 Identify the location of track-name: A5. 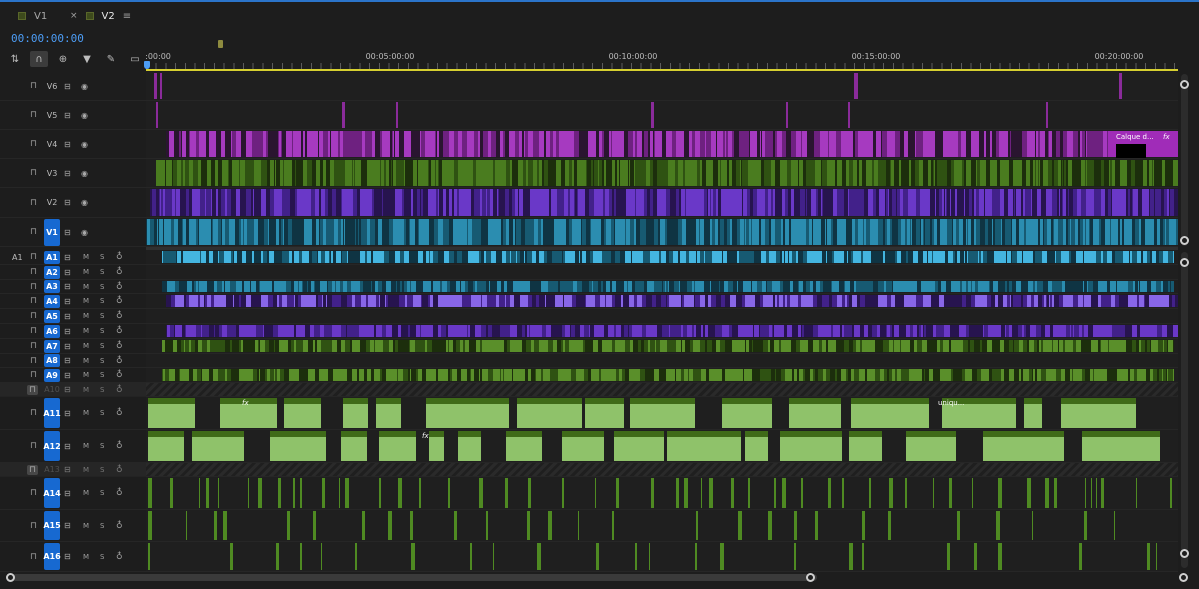
(52, 316).